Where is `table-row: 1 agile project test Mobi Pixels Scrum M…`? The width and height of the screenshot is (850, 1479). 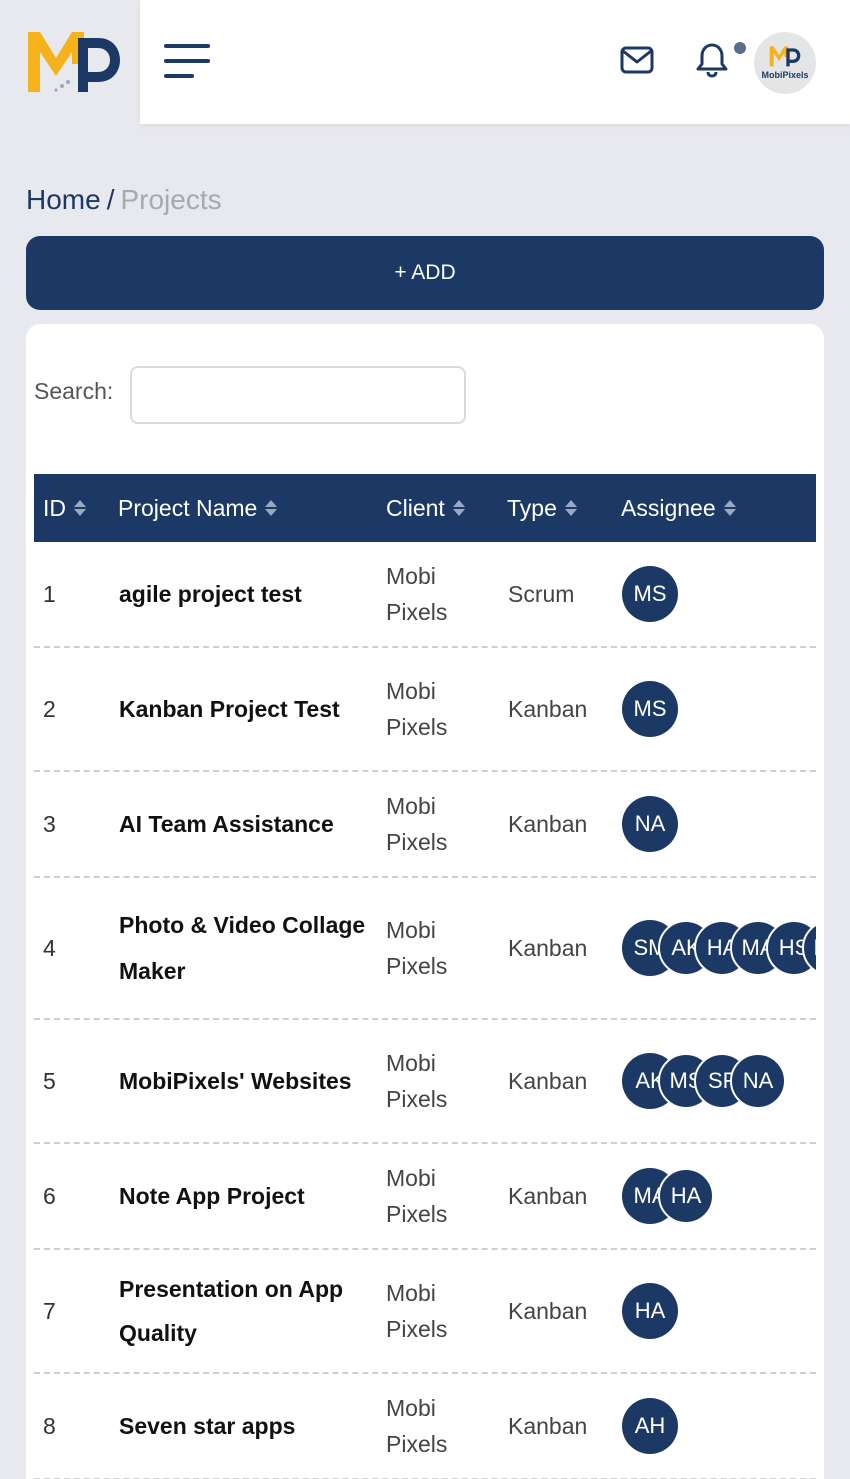
table-row: 1 agile project test Mobi Pixels Scrum M… is located at coordinates (425, 595).